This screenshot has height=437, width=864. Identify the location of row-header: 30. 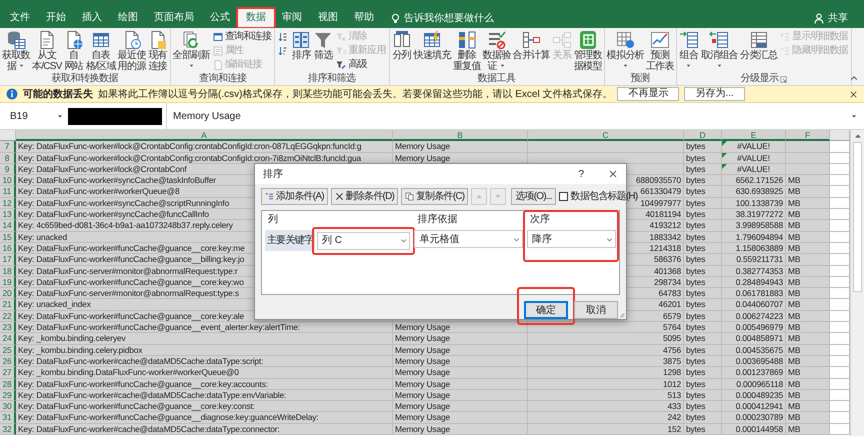
(8, 406).